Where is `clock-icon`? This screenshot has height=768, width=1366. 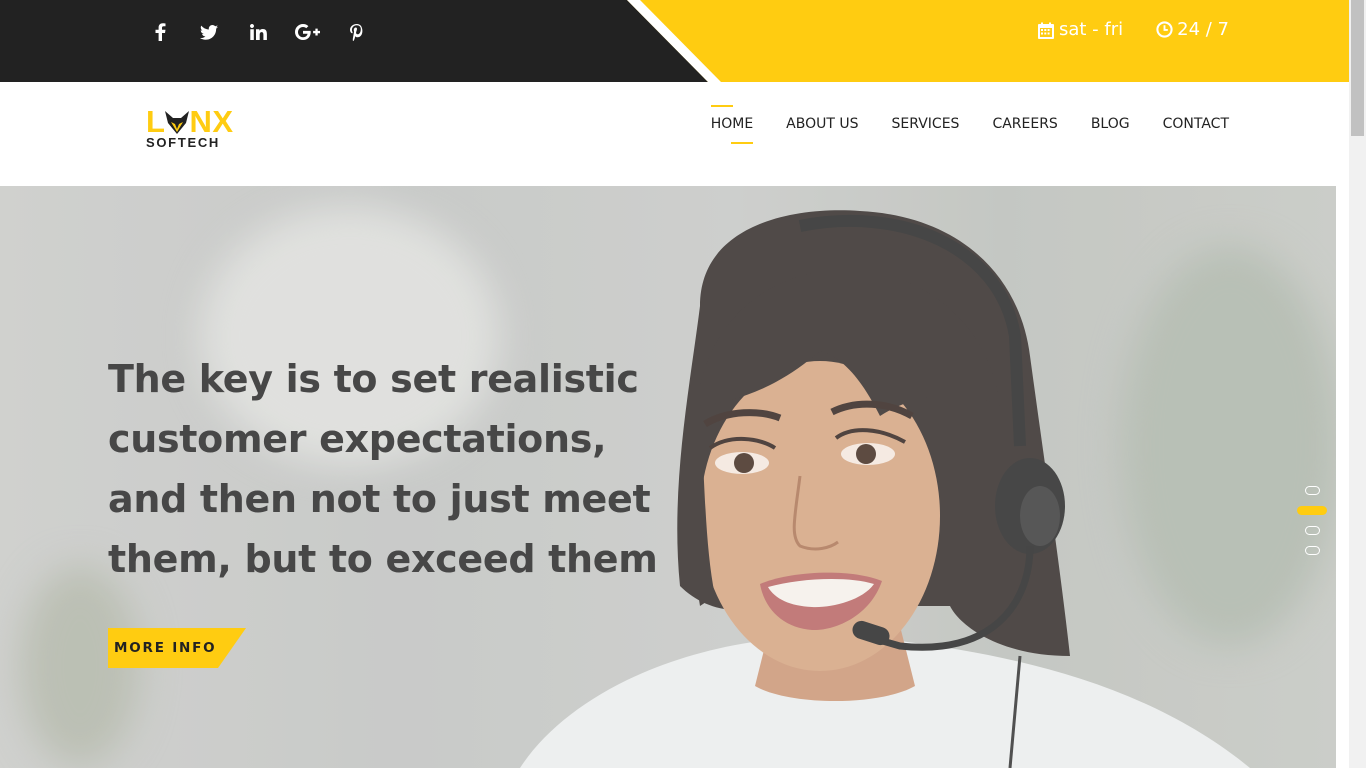 clock-icon is located at coordinates (1164, 29).